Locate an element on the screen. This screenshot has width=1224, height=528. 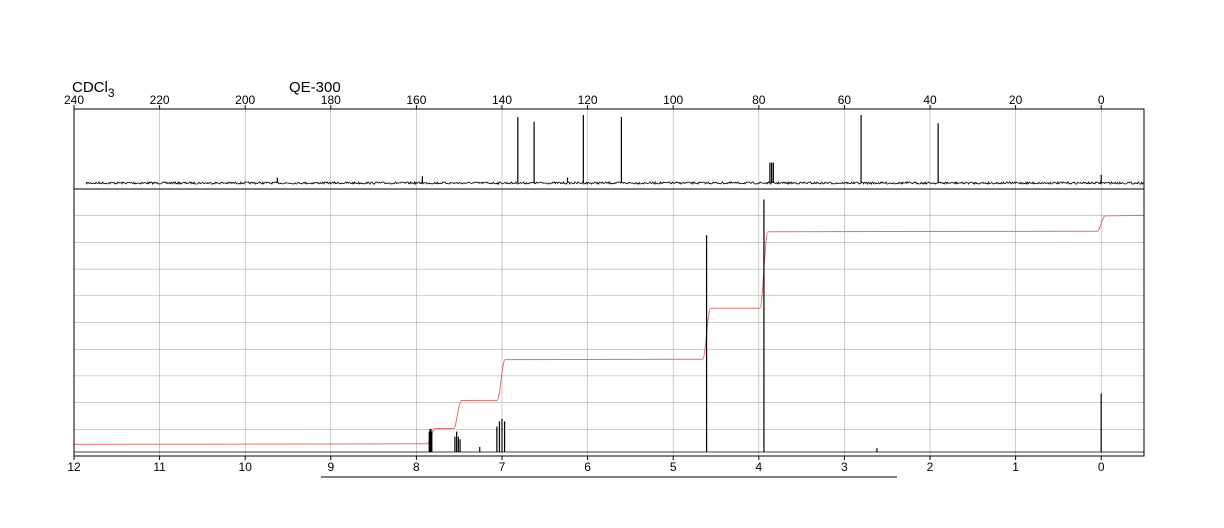
carbon-tick-label: 60 is located at coordinates (845, 100).